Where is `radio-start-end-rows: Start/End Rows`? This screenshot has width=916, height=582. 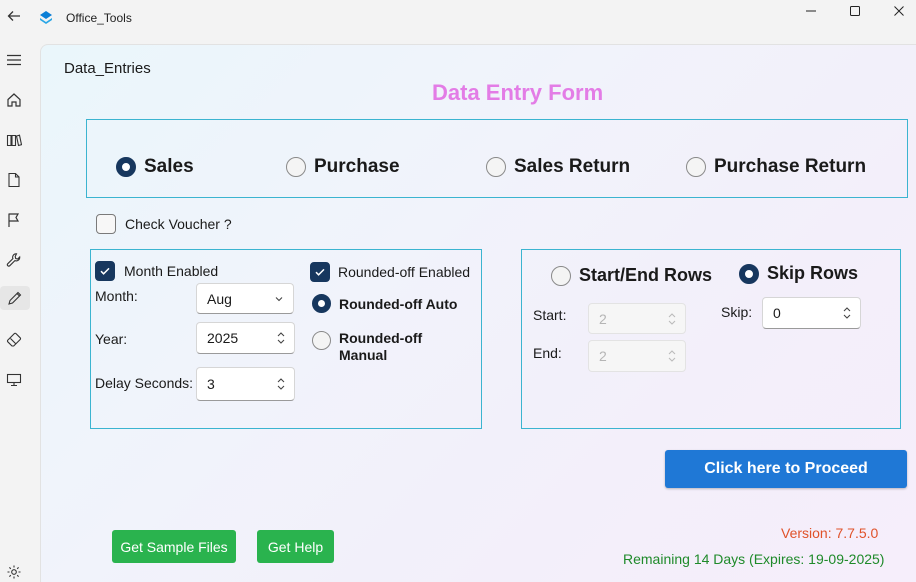 radio-start-end-rows: Start/End Rows is located at coordinates (631, 275).